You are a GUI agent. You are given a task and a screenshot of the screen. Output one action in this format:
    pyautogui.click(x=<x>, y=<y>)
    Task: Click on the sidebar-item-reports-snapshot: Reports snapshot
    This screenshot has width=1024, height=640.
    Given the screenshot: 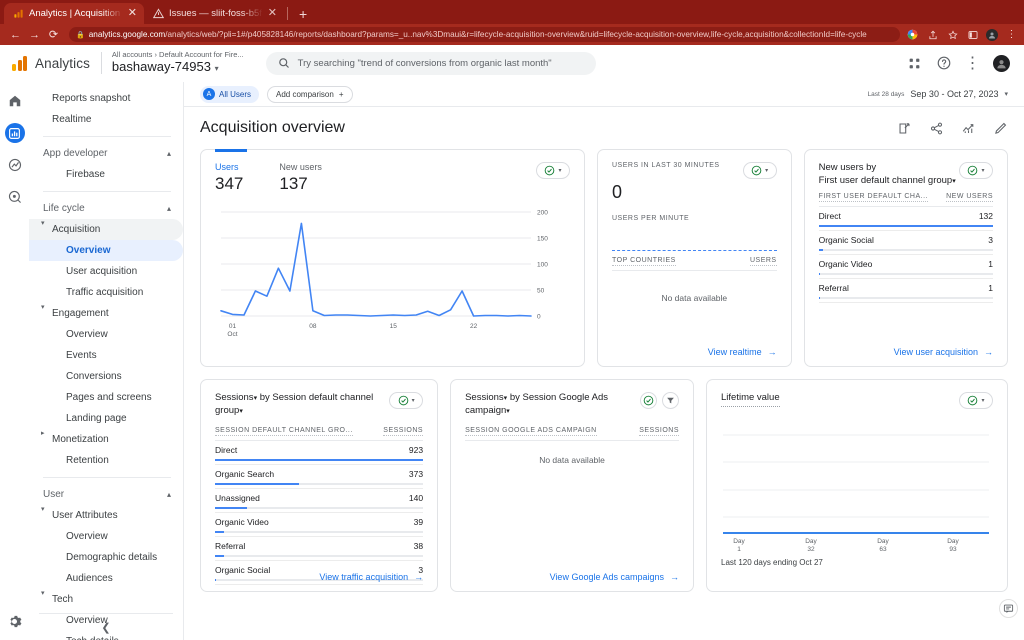 What is the action you would take?
    pyautogui.click(x=106, y=98)
    